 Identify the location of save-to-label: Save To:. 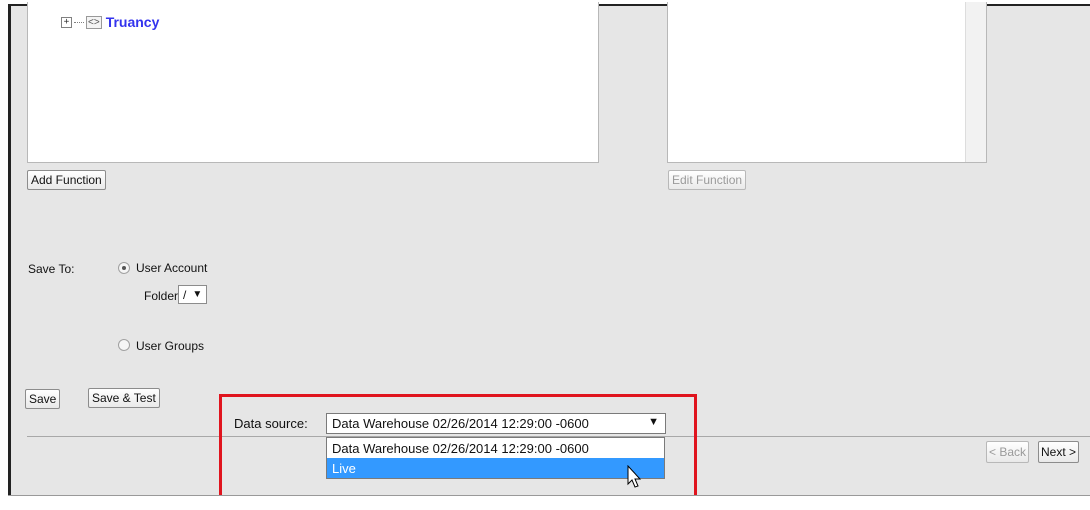
(51, 269).